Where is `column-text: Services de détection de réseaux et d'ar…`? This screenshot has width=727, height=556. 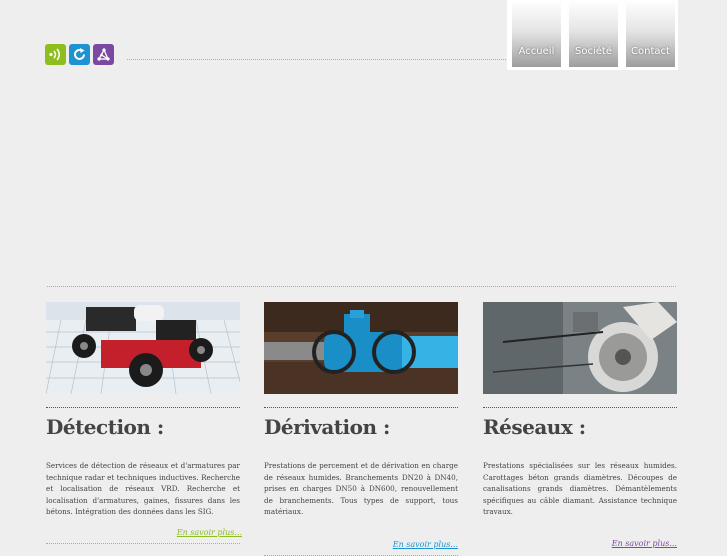 column-text: Services de détection de réseaux et d'ar… is located at coordinates (143, 489).